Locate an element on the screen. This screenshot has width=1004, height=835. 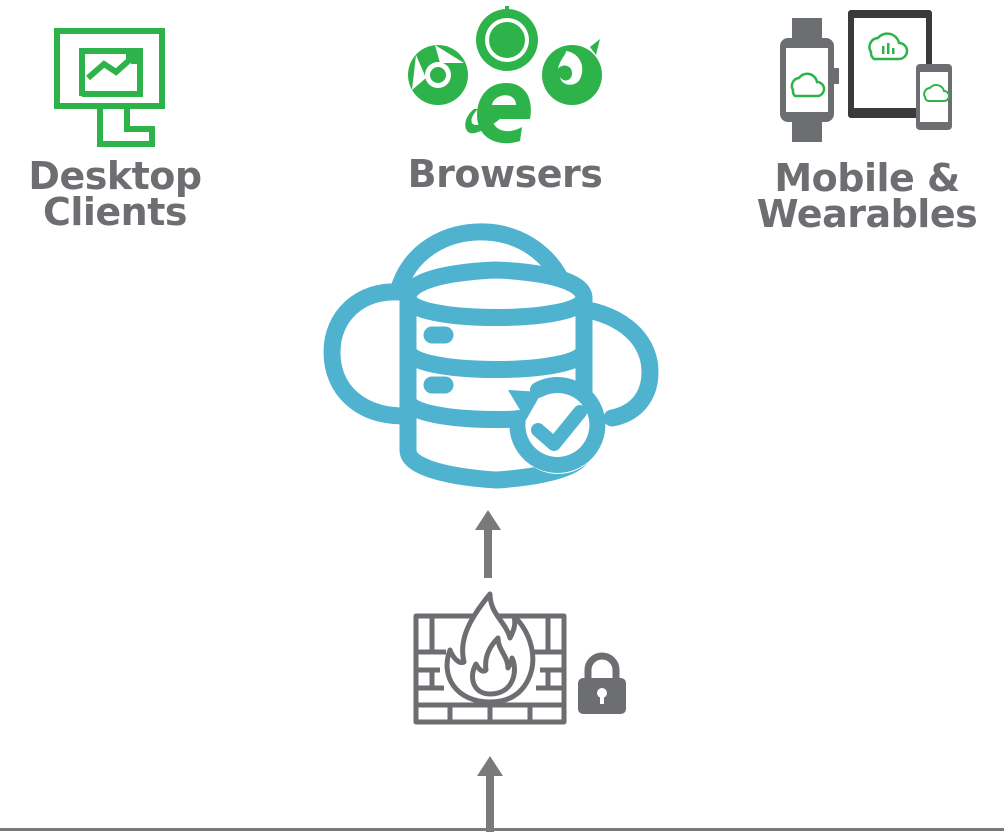
browser-logos-icon is located at coordinates (505, 75).